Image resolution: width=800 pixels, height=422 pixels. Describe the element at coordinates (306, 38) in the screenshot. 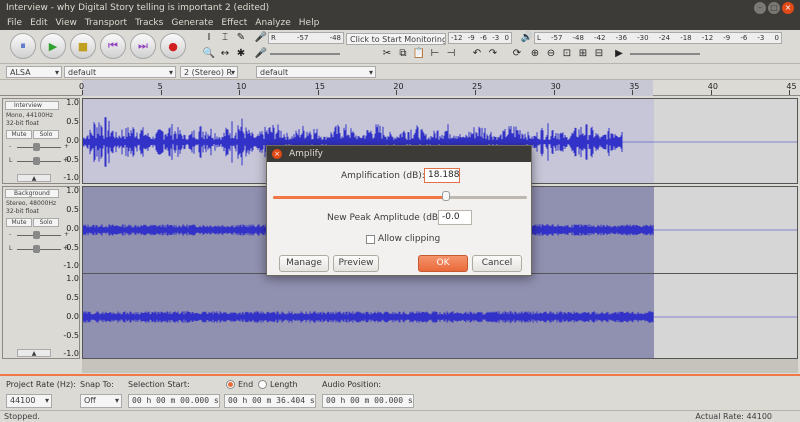

I see `record-meter: R -57 -48` at that location.